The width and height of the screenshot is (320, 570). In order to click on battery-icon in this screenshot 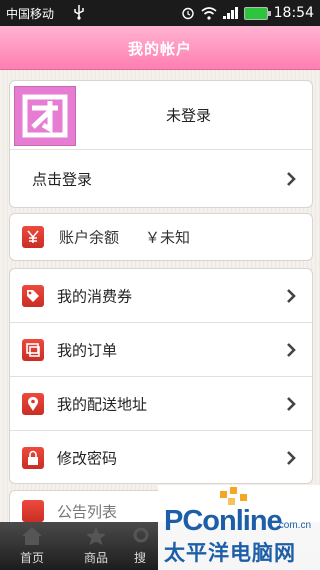, I will do `click(257, 13)`.